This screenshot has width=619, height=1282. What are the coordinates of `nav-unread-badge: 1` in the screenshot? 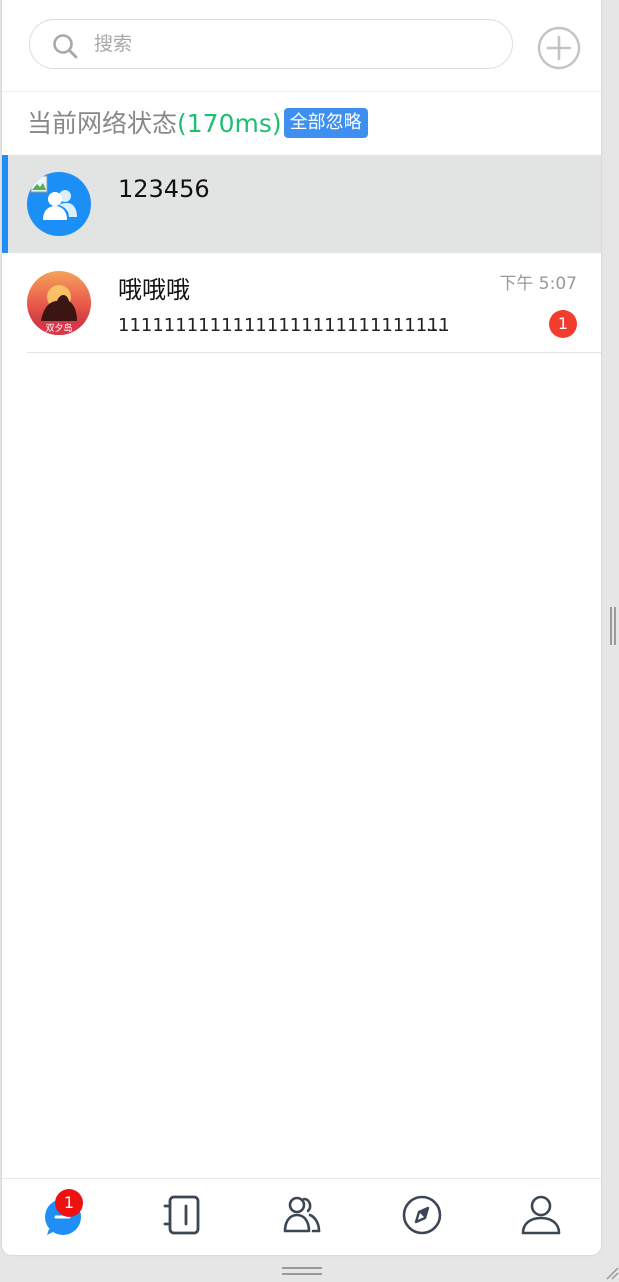 It's located at (69, 1203).